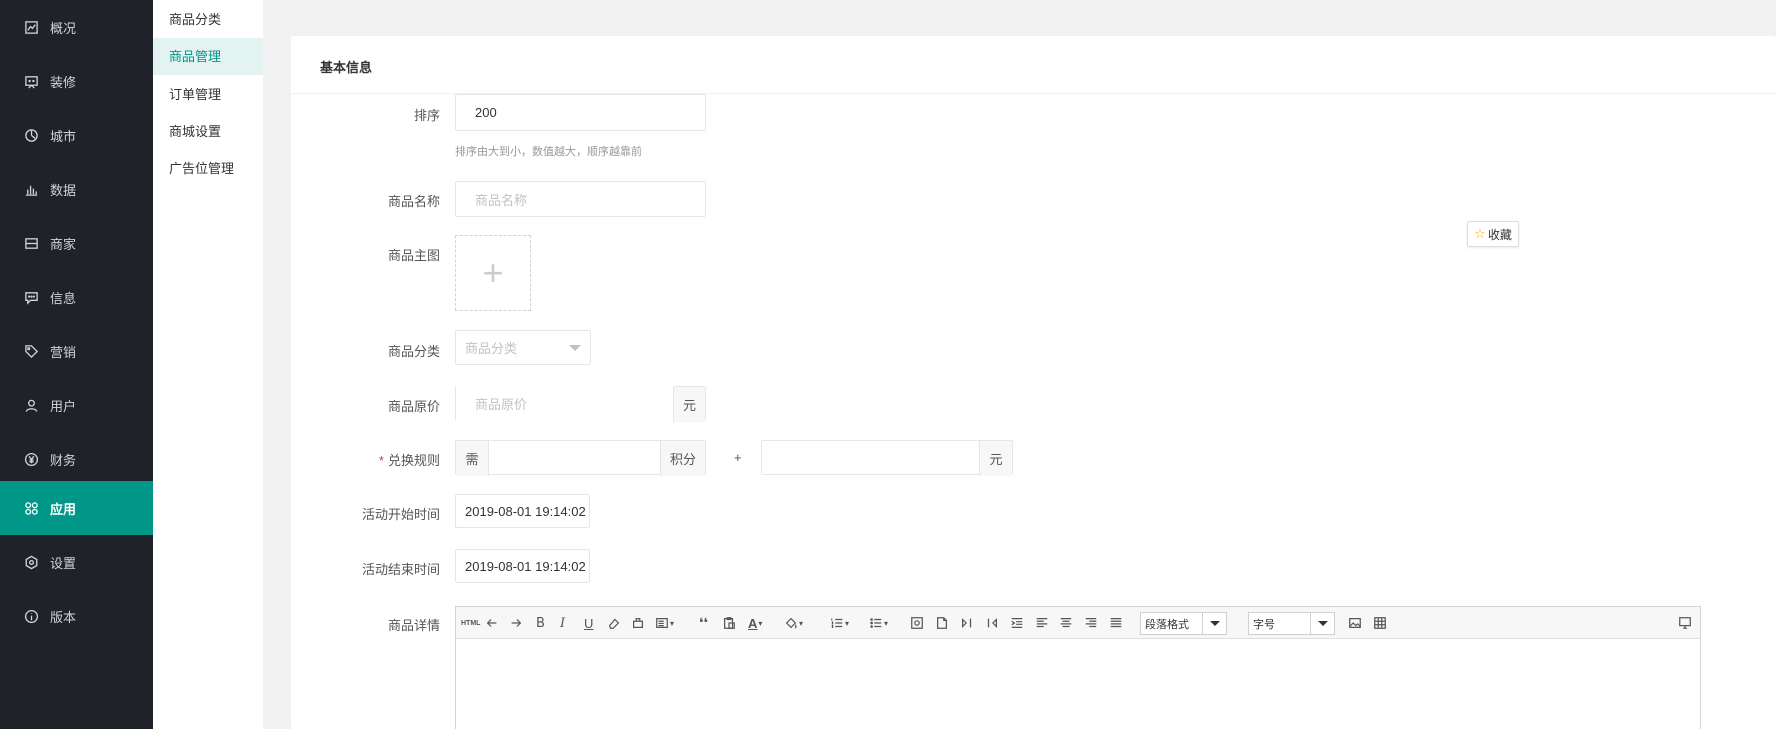  I want to click on plus-icon: +, so click(493, 272).